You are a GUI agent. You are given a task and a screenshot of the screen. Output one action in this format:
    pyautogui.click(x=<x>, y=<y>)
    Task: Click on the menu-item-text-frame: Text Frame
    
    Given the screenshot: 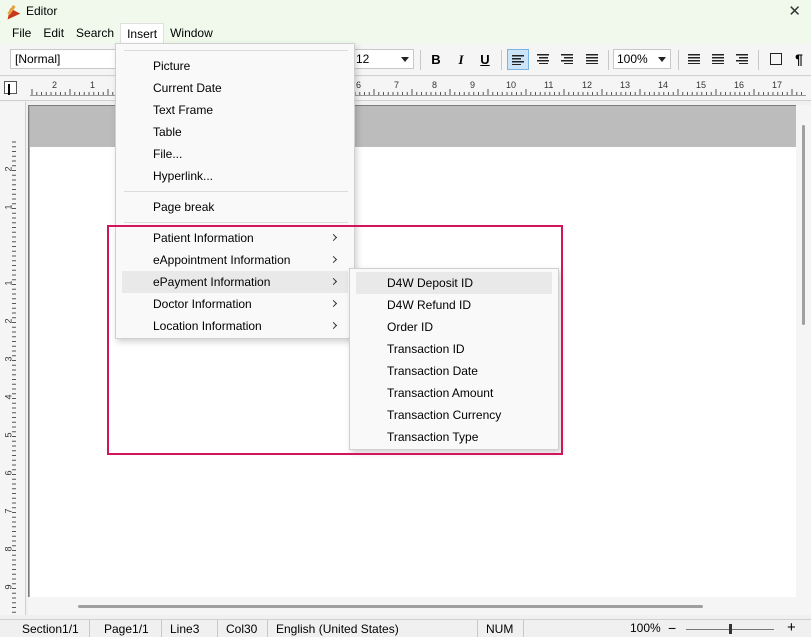 What is the action you would take?
    pyautogui.click(x=235, y=110)
    